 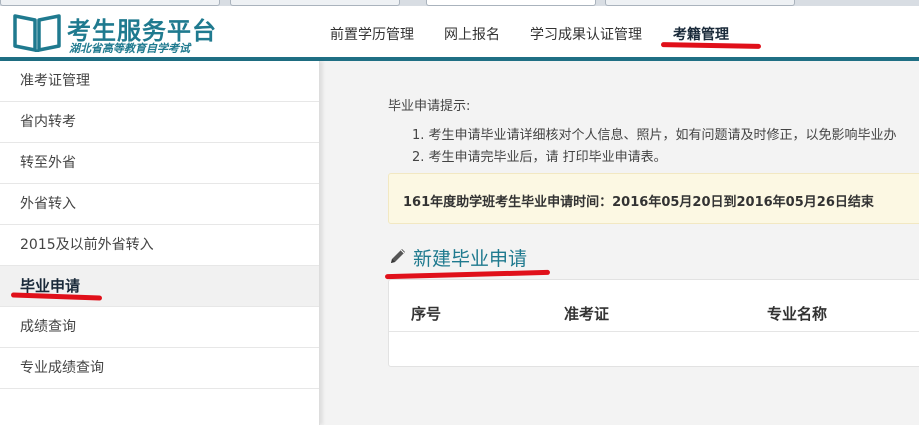 I want to click on sidebar-item-score-query: 成绩查询, so click(x=159, y=327).